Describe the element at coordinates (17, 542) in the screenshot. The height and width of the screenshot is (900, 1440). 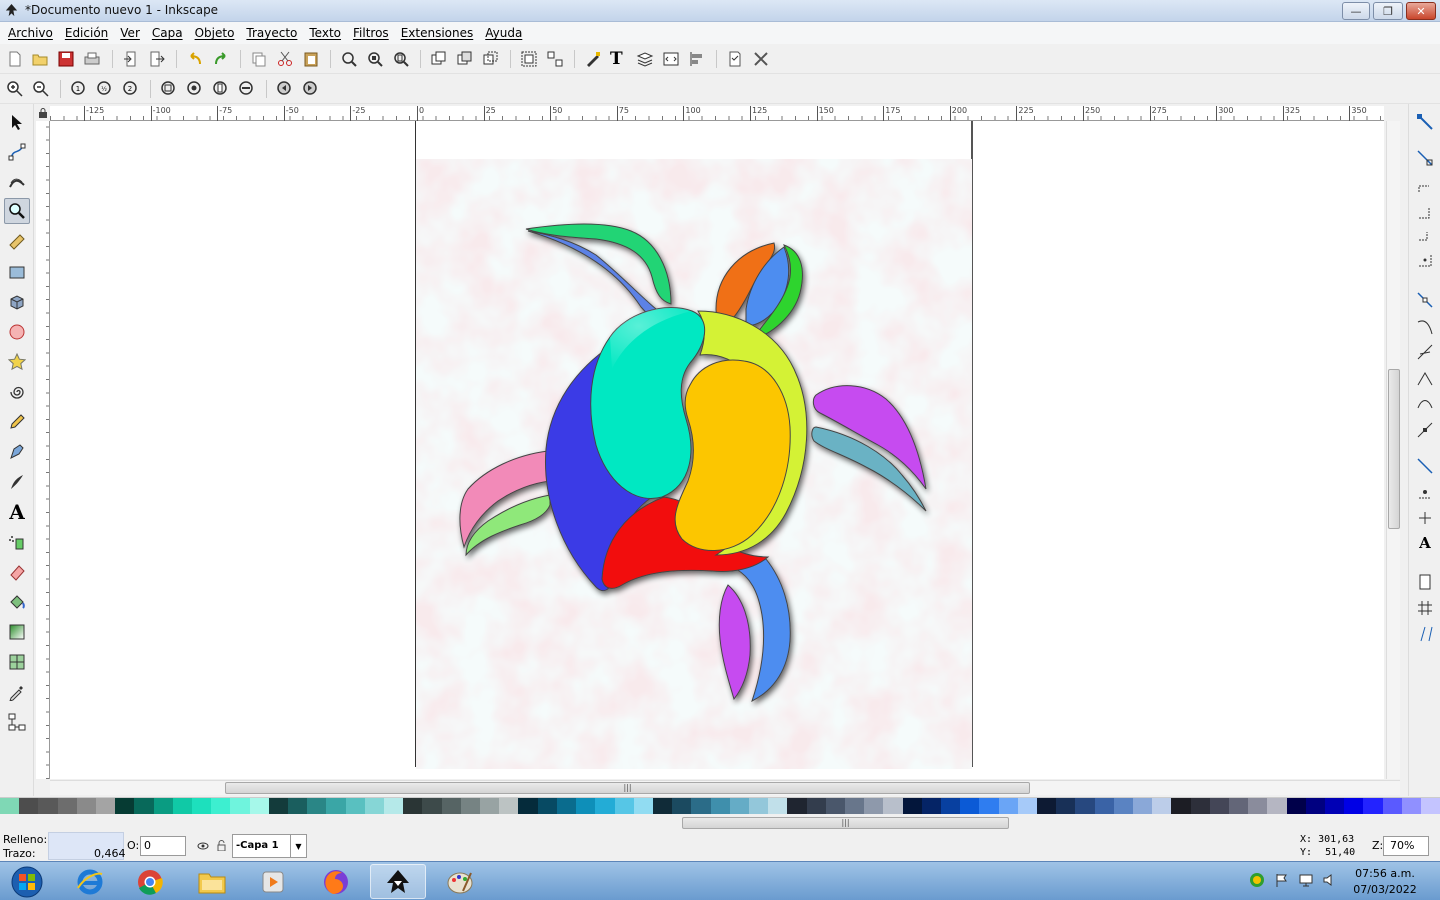
I see `spray-tool` at that location.